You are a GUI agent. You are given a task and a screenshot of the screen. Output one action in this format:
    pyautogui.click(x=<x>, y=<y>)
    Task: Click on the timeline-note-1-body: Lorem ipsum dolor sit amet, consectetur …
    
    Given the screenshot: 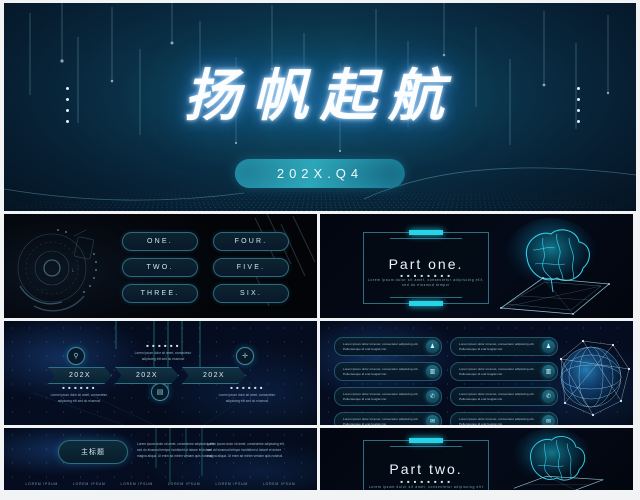 What is the action you would take?
    pyautogui.click(x=79, y=398)
    